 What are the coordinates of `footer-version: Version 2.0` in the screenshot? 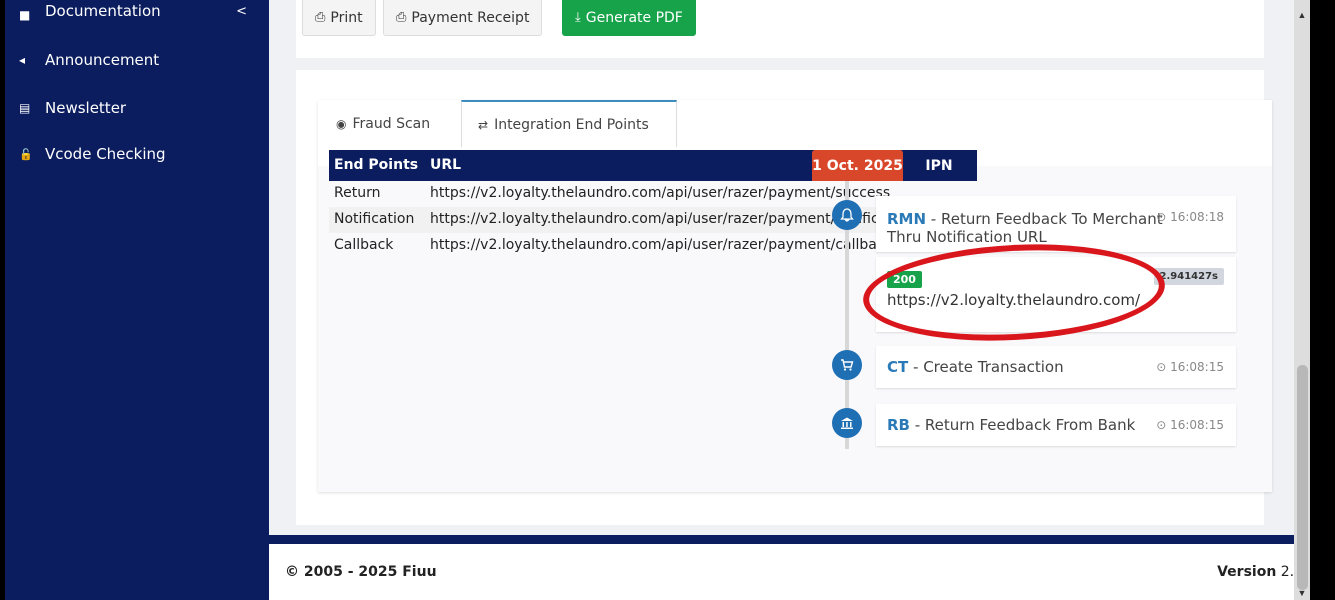 It's located at (1260, 572).